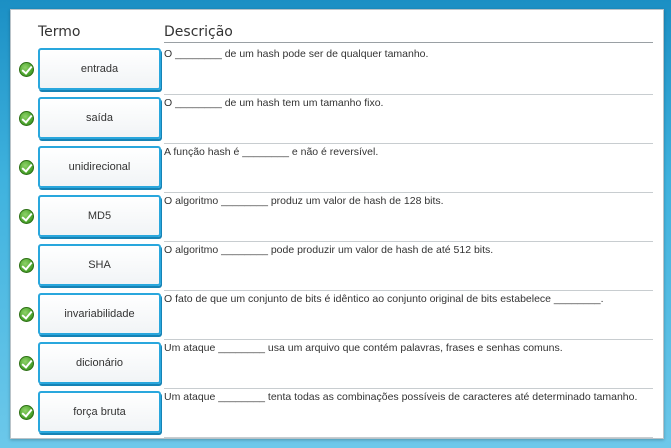 Image resolution: width=671 pixels, height=448 pixels. What do you see at coordinates (59, 32) in the screenshot?
I see `term-column-header: Termo` at bounding box center [59, 32].